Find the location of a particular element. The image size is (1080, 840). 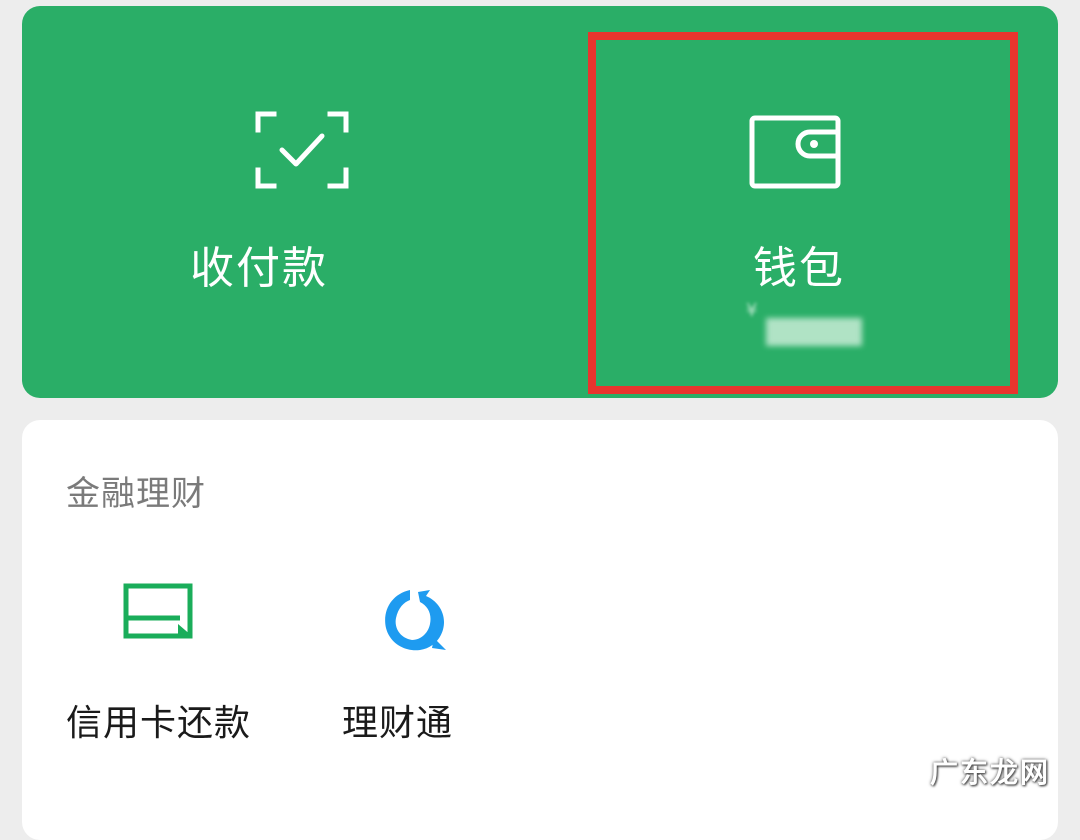

credit-card-repay-label: 信用卡还款 is located at coordinates (159, 723).